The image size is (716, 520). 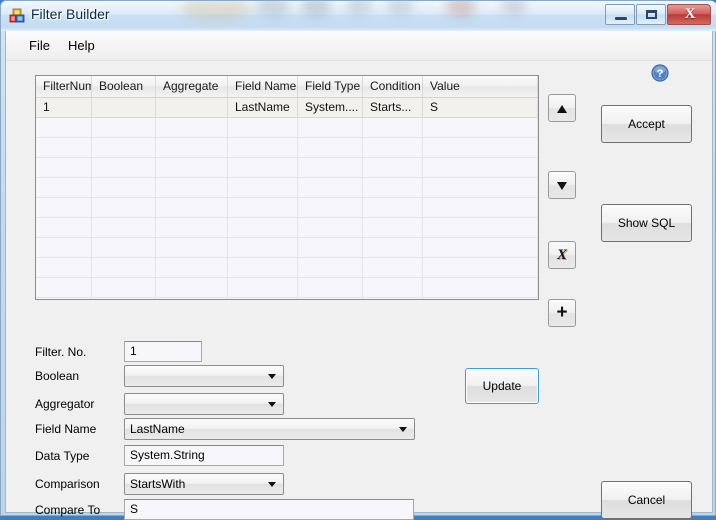 I want to click on menu-item-help: Help, so click(x=81, y=46).